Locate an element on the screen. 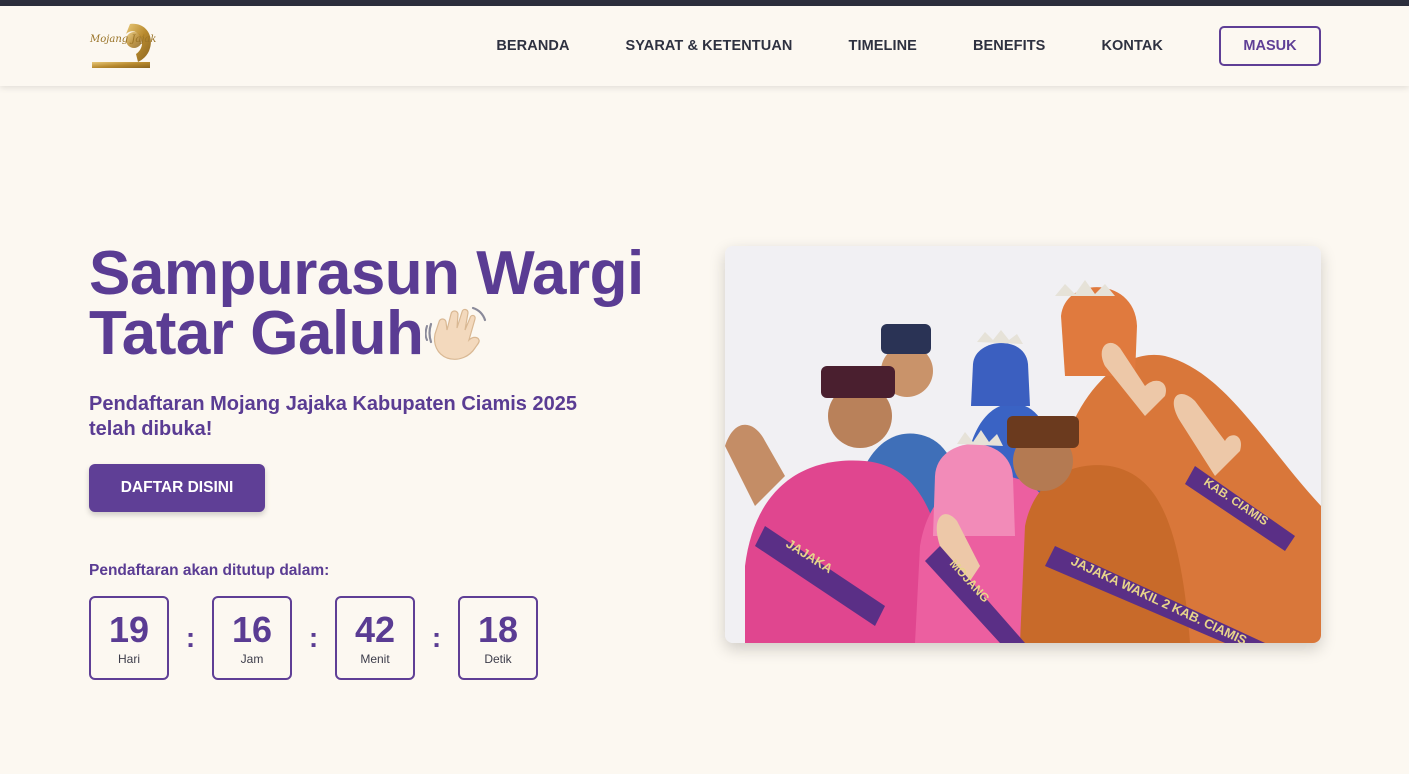  countdown-hours: 16 Jam is located at coordinates (252, 638).